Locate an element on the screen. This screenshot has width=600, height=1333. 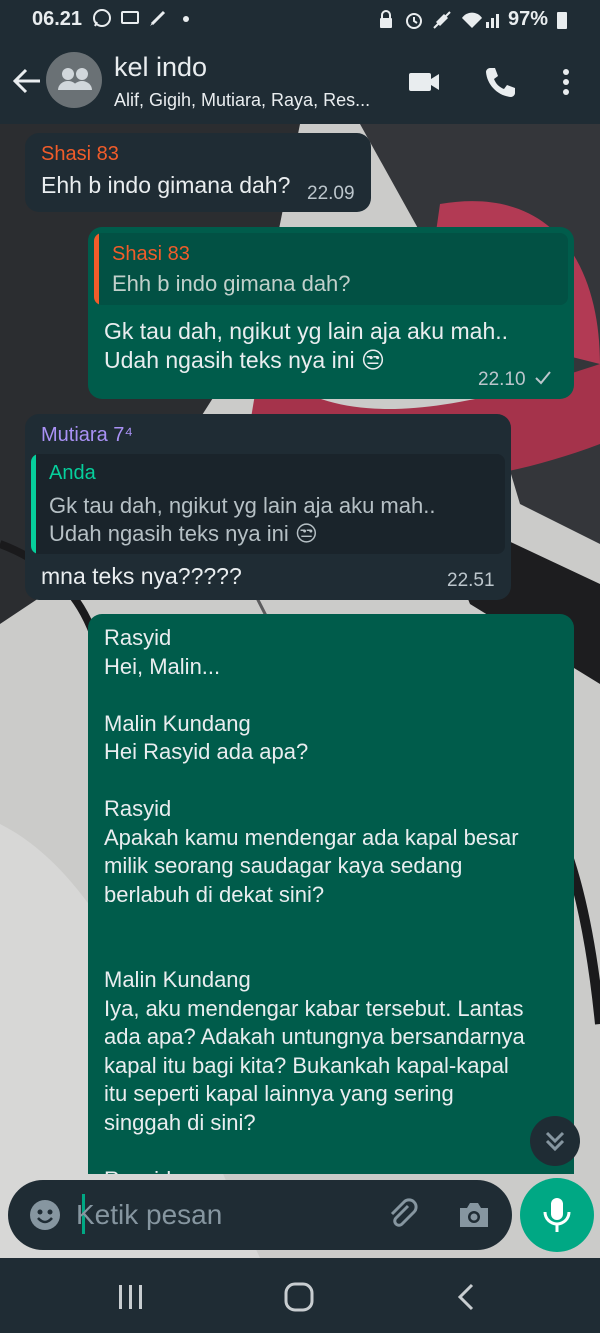
message-time: 22.51 is located at coordinates (471, 580).